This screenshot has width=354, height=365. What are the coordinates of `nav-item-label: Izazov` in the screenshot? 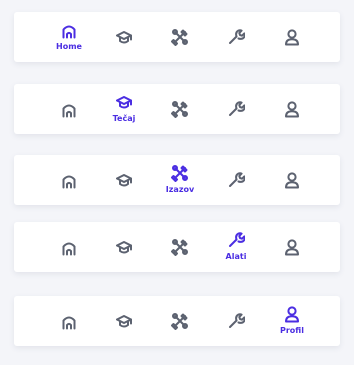 It's located at (180, 189).